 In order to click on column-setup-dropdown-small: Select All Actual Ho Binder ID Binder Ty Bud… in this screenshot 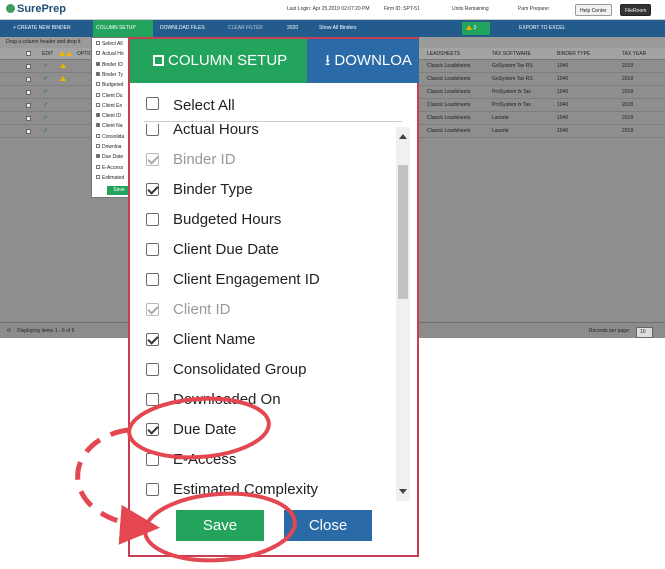, I will do `click(111, 117)`.